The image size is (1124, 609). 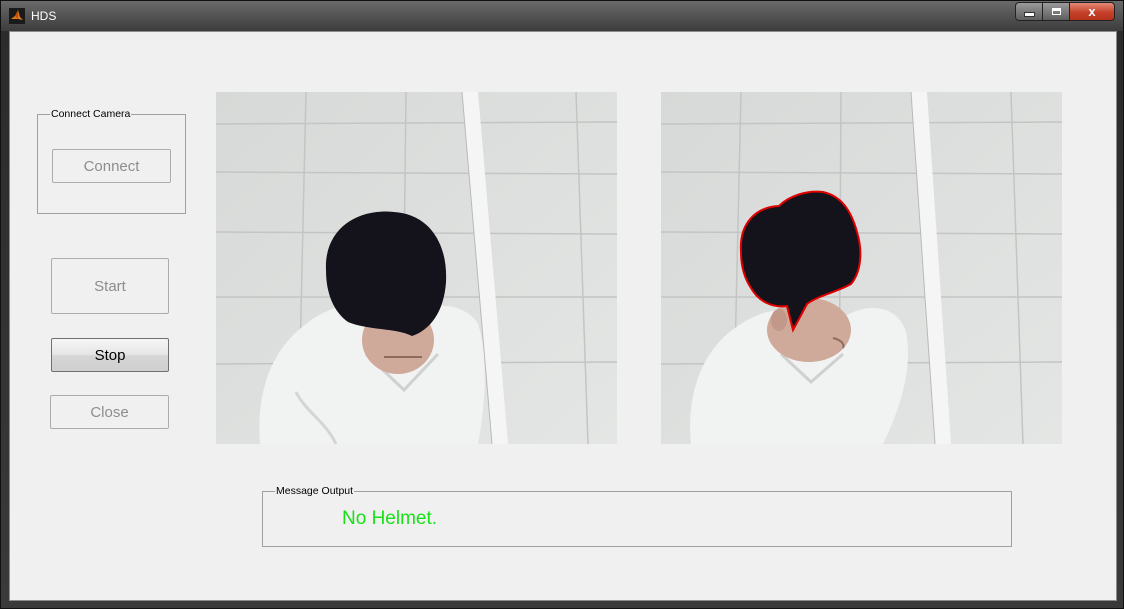 What do you see at coordinates (44, 16) in the screenshot?
I see `window-title: HDS` at bounding box center [44, 16].